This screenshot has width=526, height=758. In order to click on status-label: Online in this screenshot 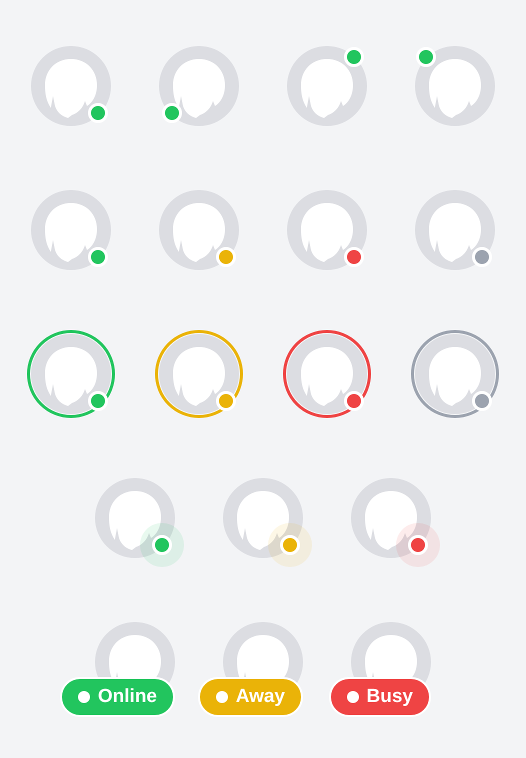, I will do `click(127, 697)`.